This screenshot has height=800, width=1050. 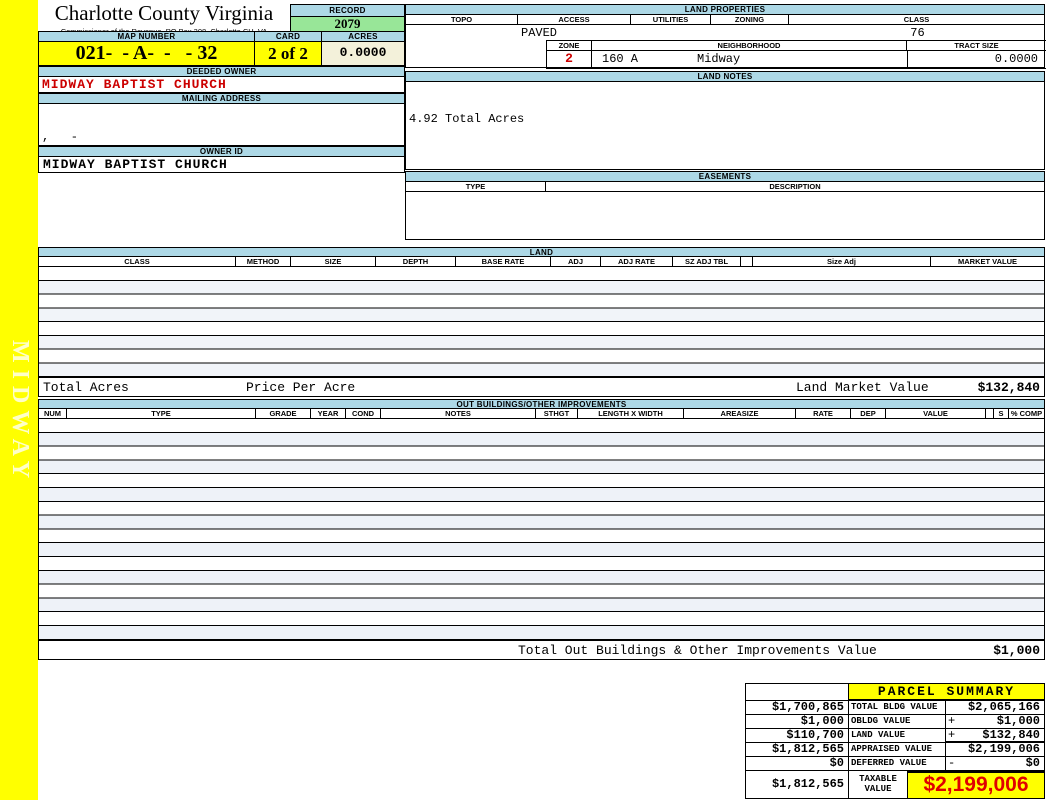 I want to click on summary-row-total-bldg: $1,700,865 TOTAL BLDG VALUE $2,065,166, so click(x=895, y=708).